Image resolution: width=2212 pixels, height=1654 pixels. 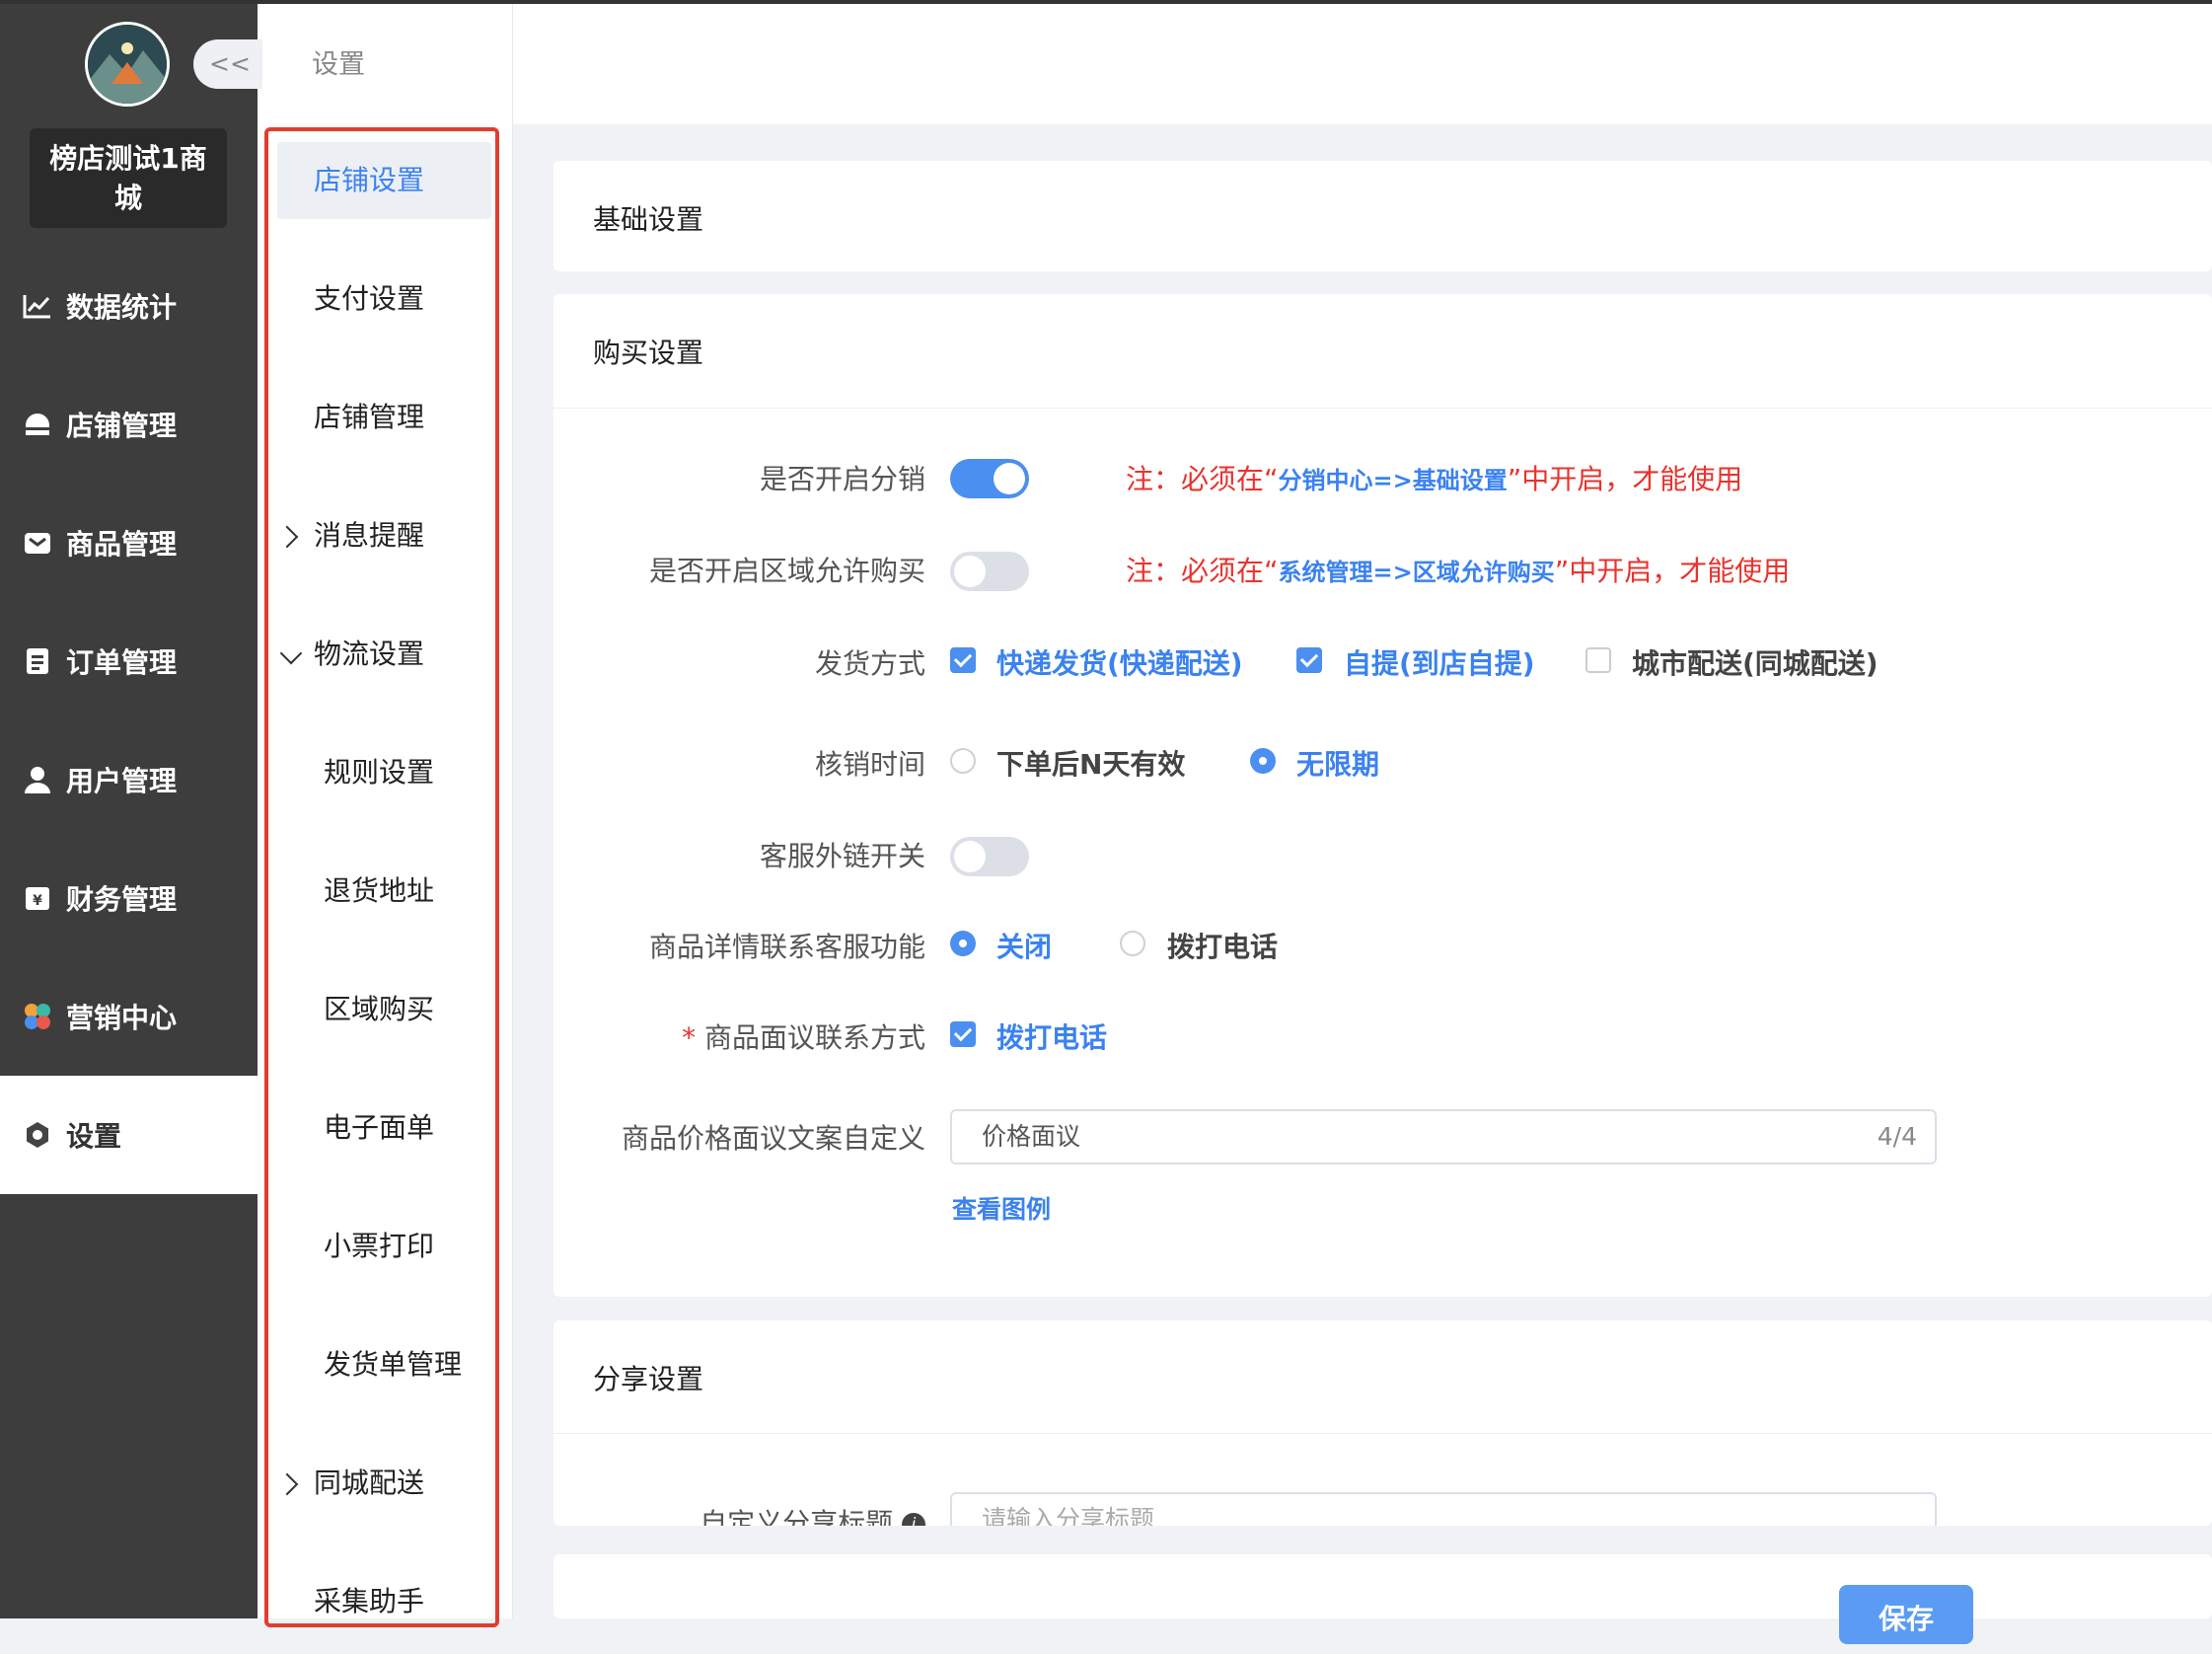 What do you see at coordinates (1263, 761) in the screenshot?
I see `verify-unlimited-radio` at bounding box center [1263, 761].